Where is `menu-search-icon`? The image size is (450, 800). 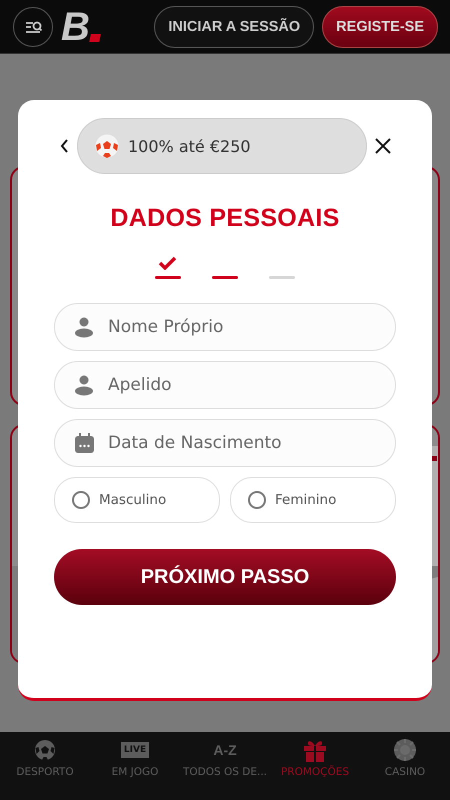 menu-search-icon is located at coordinates (33, 26).